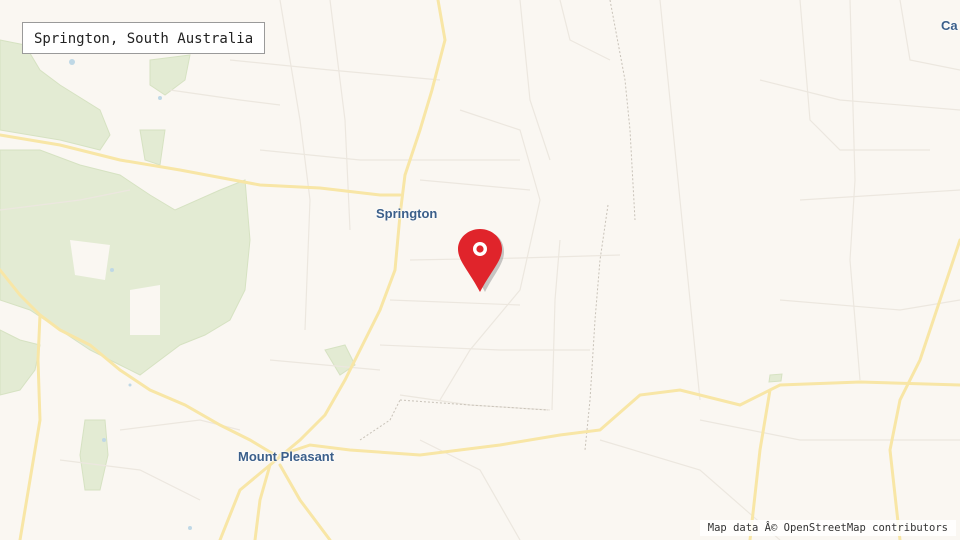 The height and width of the screenshot is (540, 960). Describe the element at coordinates (949, 25) in the screenshot. I see `place-label-edge: Ca` at that location.